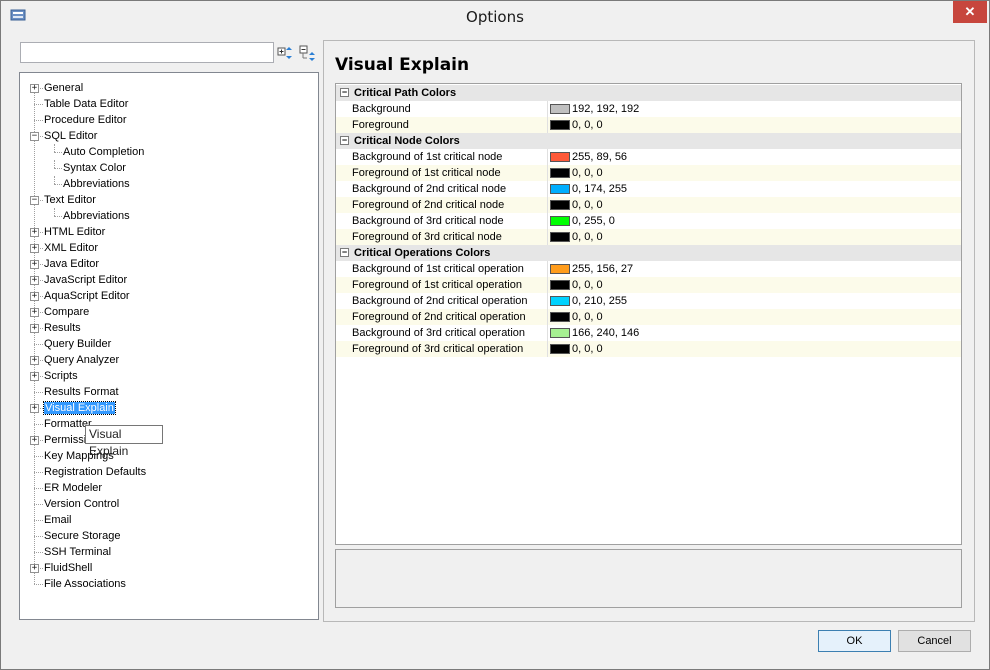 This screenshot has height=670, width=990. What do you see at coordinates (74, 232) in the screenshot?
I see `tree-item: HTML Editor` at bounding box center [74, 232].